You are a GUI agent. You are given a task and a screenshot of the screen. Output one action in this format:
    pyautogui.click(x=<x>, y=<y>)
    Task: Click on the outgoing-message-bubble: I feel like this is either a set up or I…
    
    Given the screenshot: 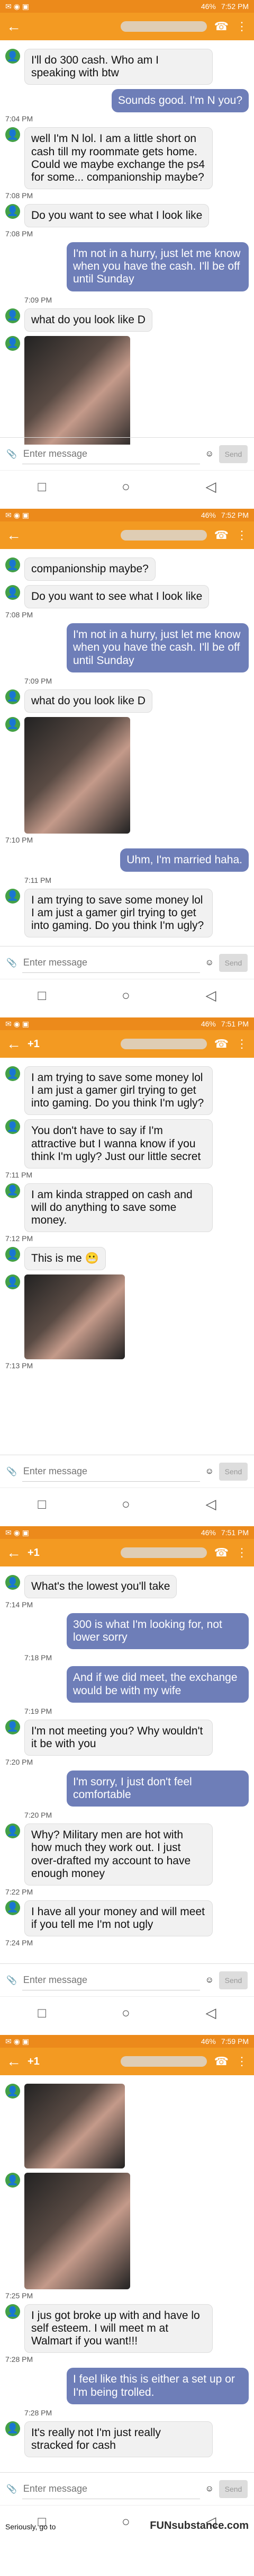 What is the action you would take?
    pyautogui.click(x=158, y=2386)
    